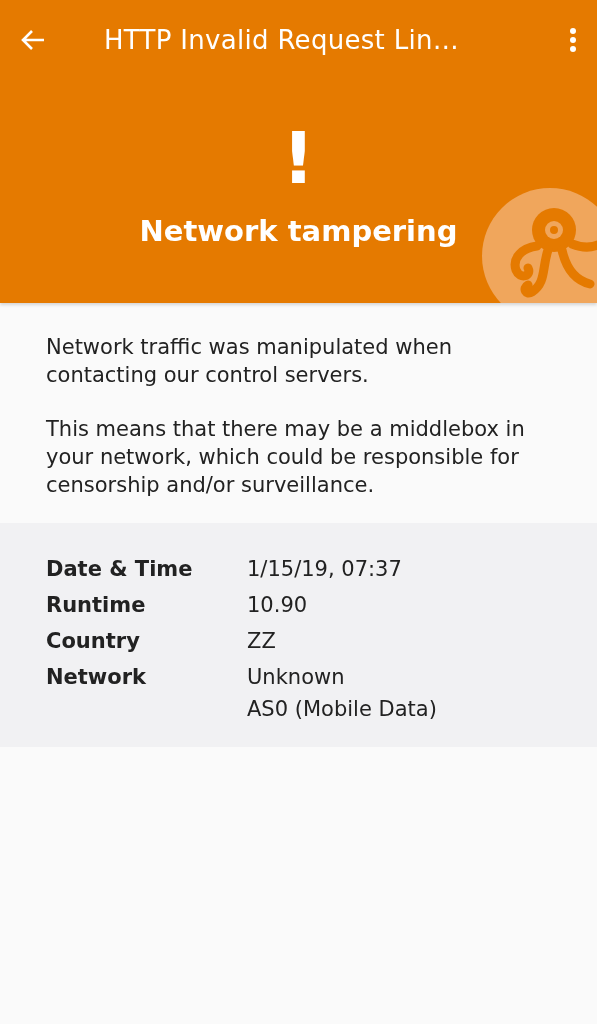 This screenshot has width=597, height=1024. What do you see at coordinates (261, 641) in the screenshot?
I see `detail-value: ZZ` at bounding box center [261, 641].